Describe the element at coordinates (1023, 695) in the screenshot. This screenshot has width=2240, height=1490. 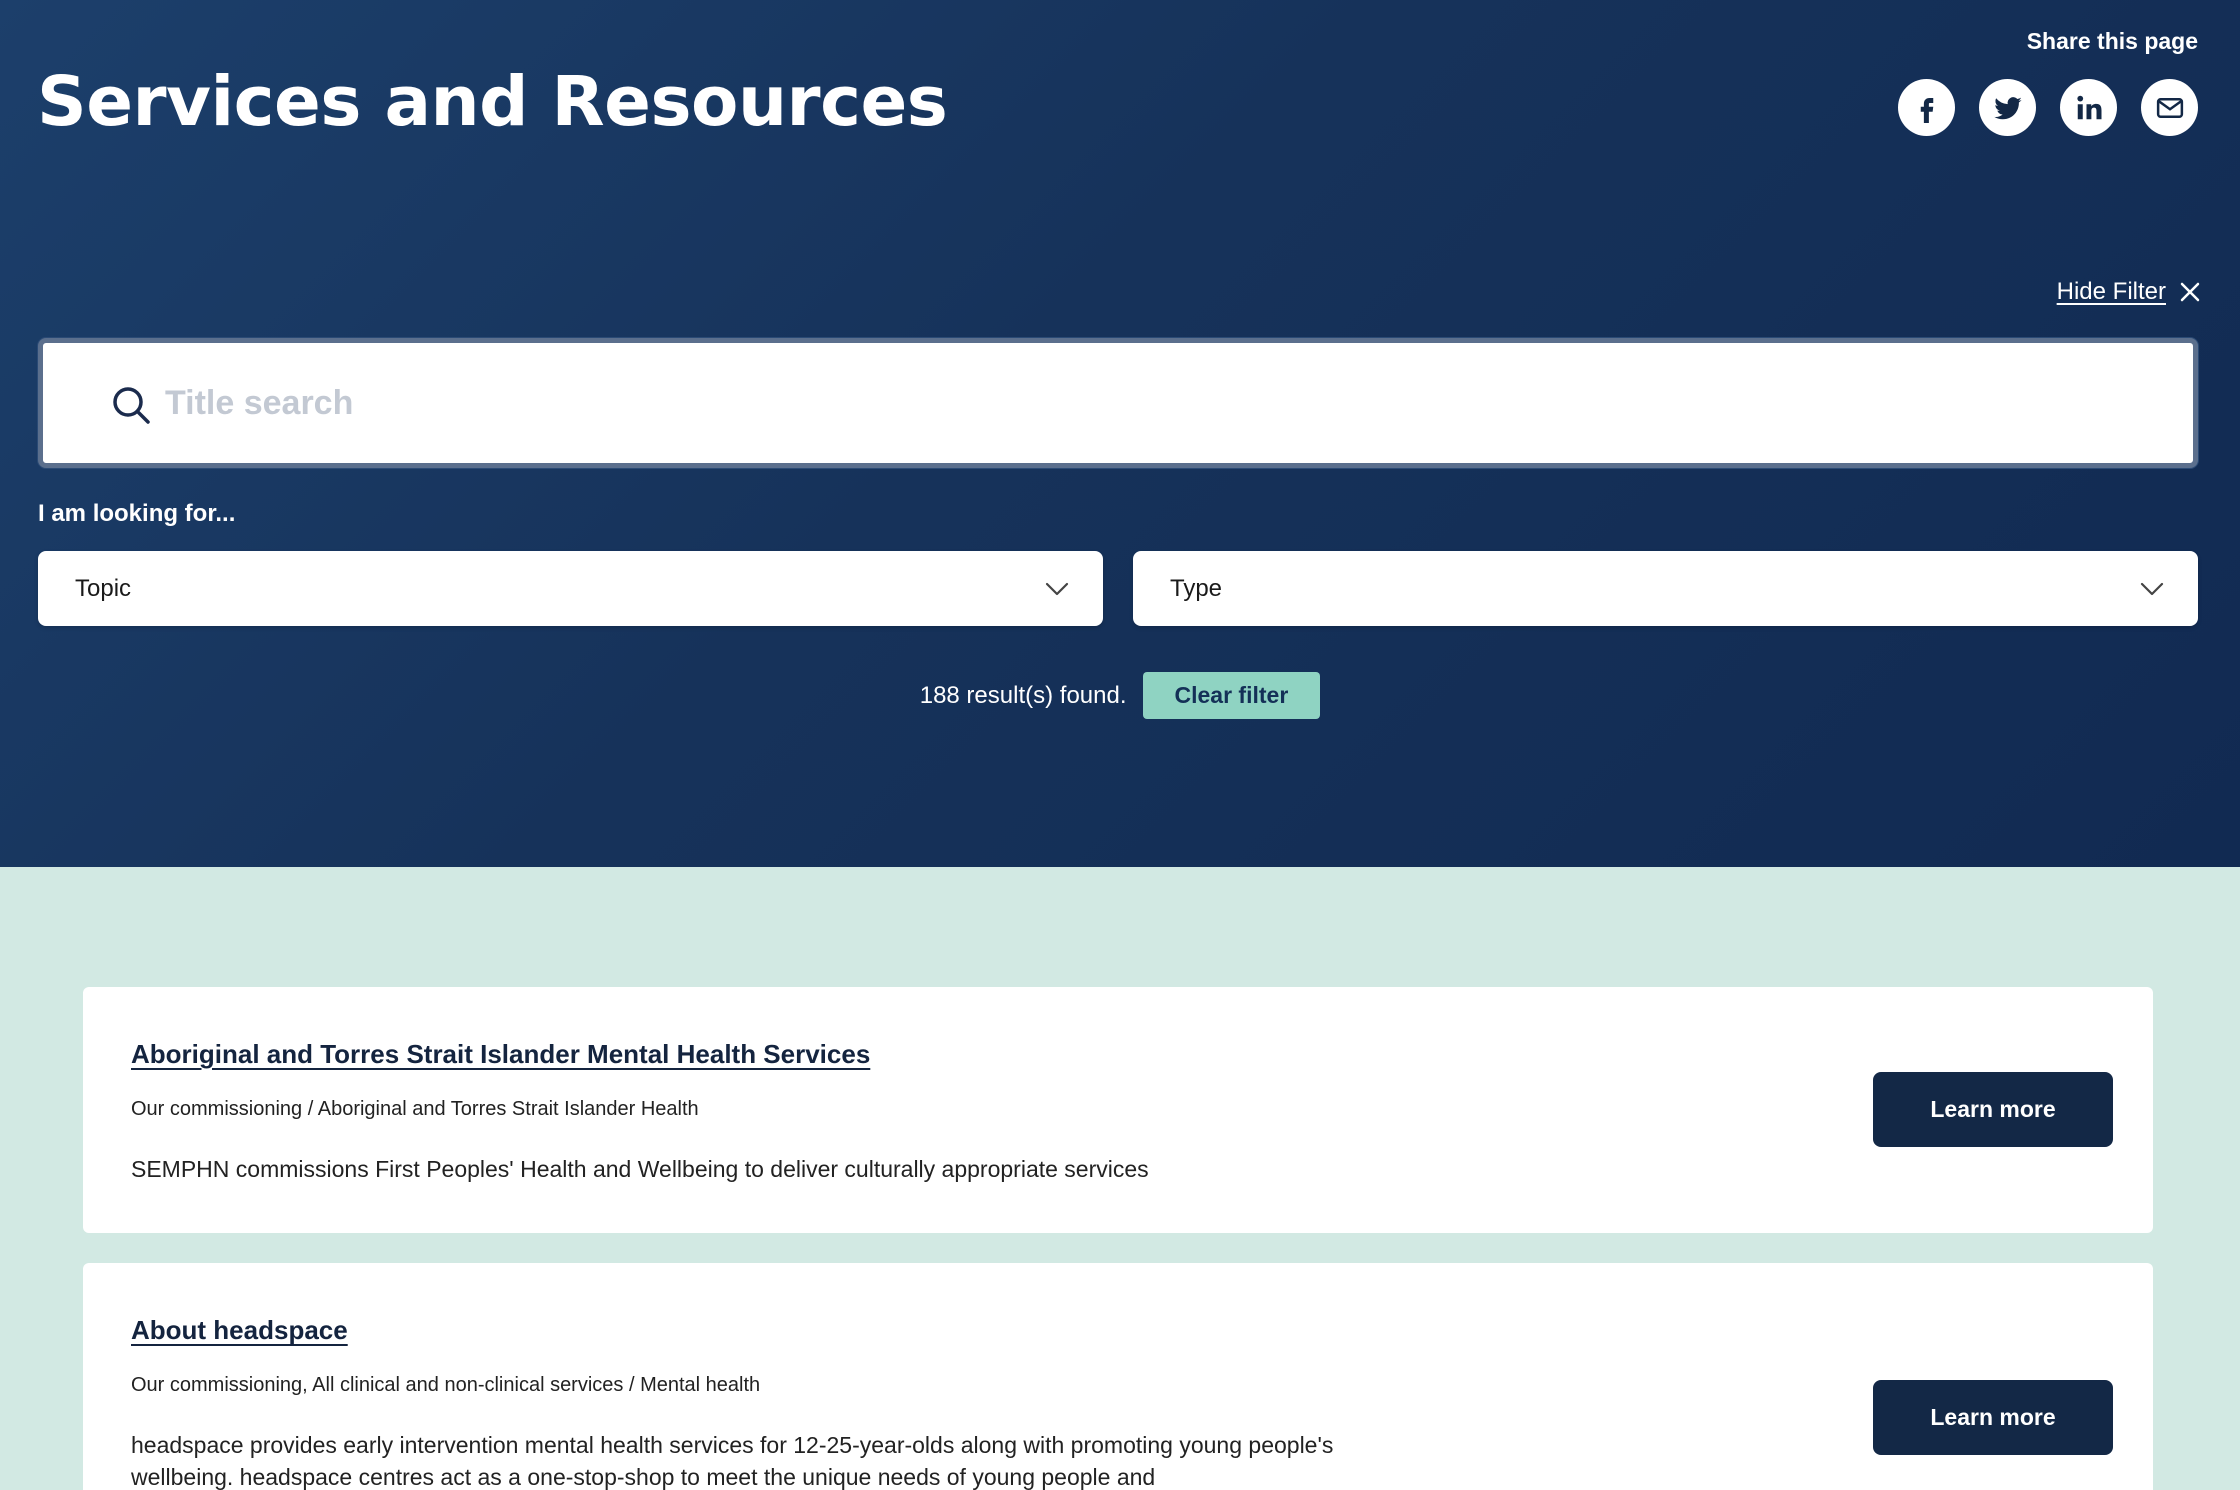
I see `results-count: 188 result(s) found.` at that location.